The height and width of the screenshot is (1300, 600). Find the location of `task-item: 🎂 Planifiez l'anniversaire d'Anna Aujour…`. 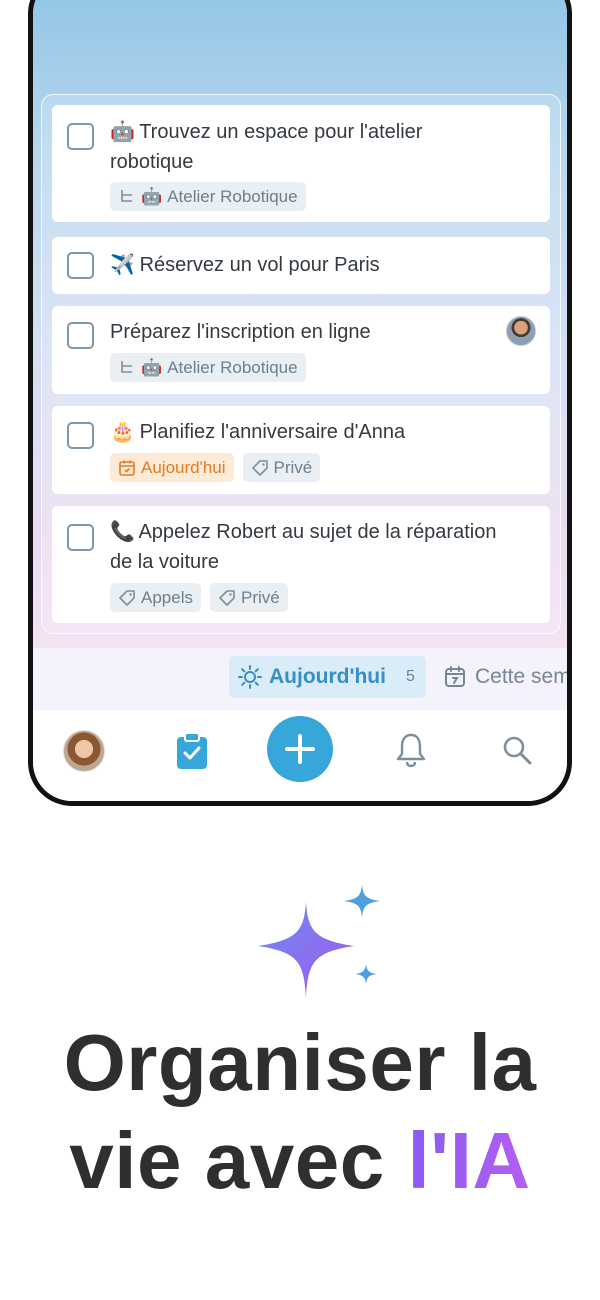

task-item: 🎂 Planifiez l'anniversaire d'Anna Aujour… is located at coordinates (301, 450).